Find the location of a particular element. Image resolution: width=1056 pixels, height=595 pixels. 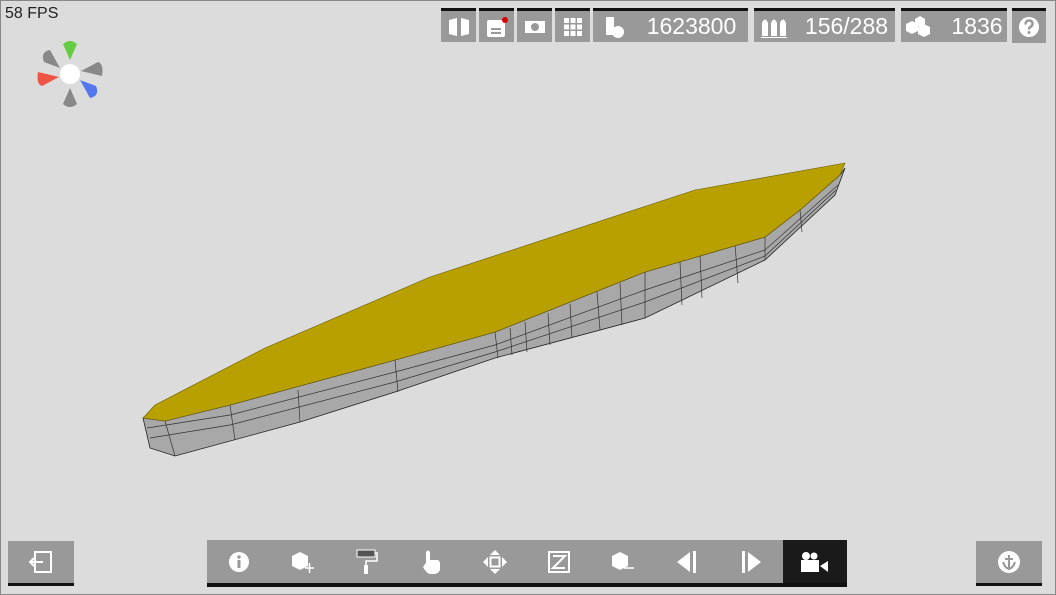

anchor-button is located at coordinates (1009, 563).